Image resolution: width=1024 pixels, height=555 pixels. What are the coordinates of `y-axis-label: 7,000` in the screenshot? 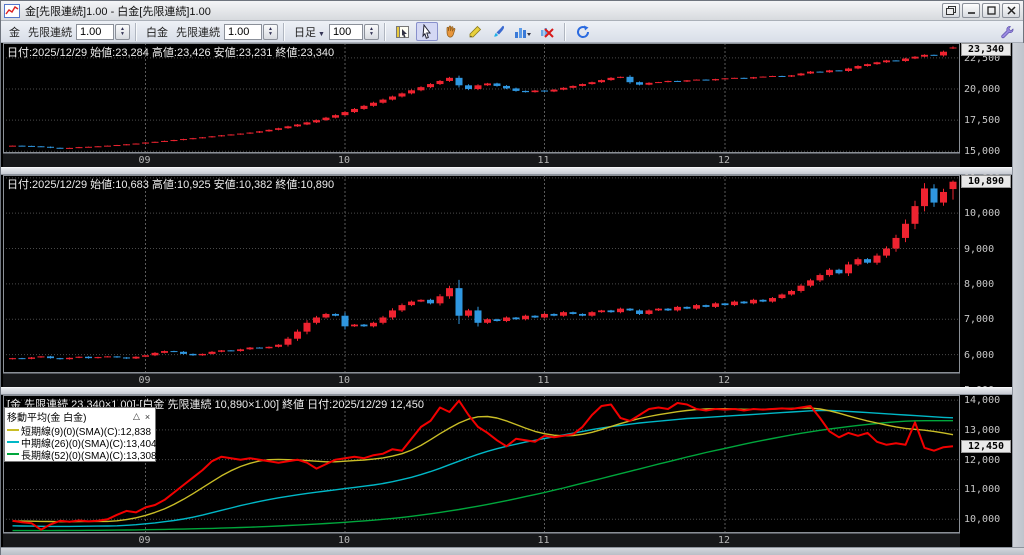 It's located at (979, 320).